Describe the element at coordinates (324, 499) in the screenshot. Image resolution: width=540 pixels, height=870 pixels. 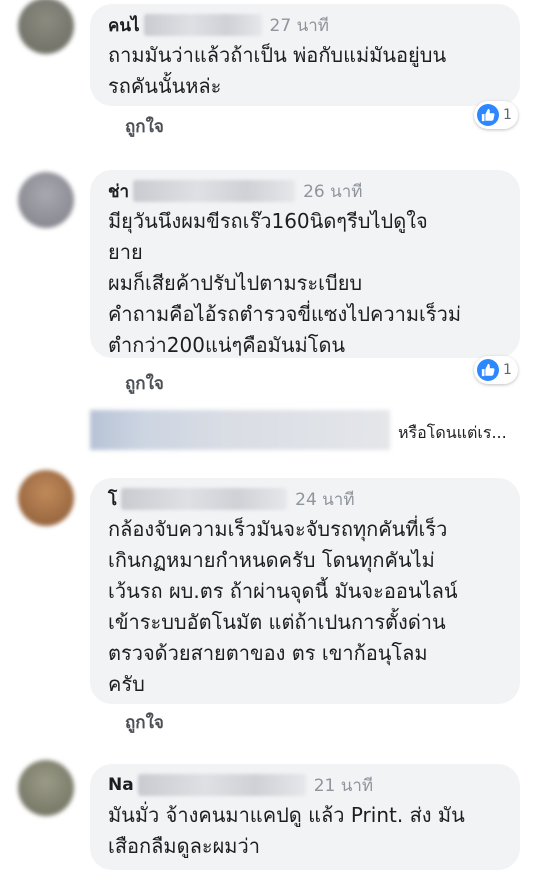
I see `comment-time: 24 นาที` at that location.